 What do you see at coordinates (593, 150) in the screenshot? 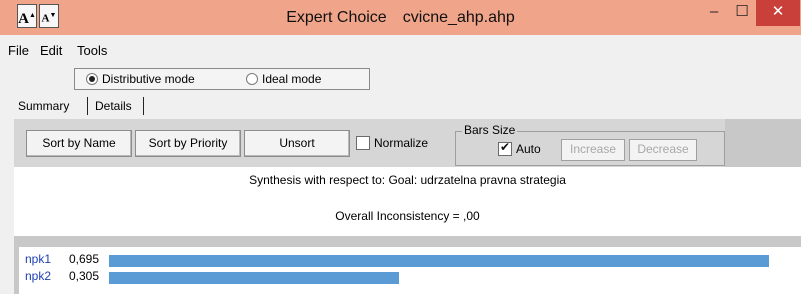
I see `increase-button: Increase` at bounding box center [593, 150].